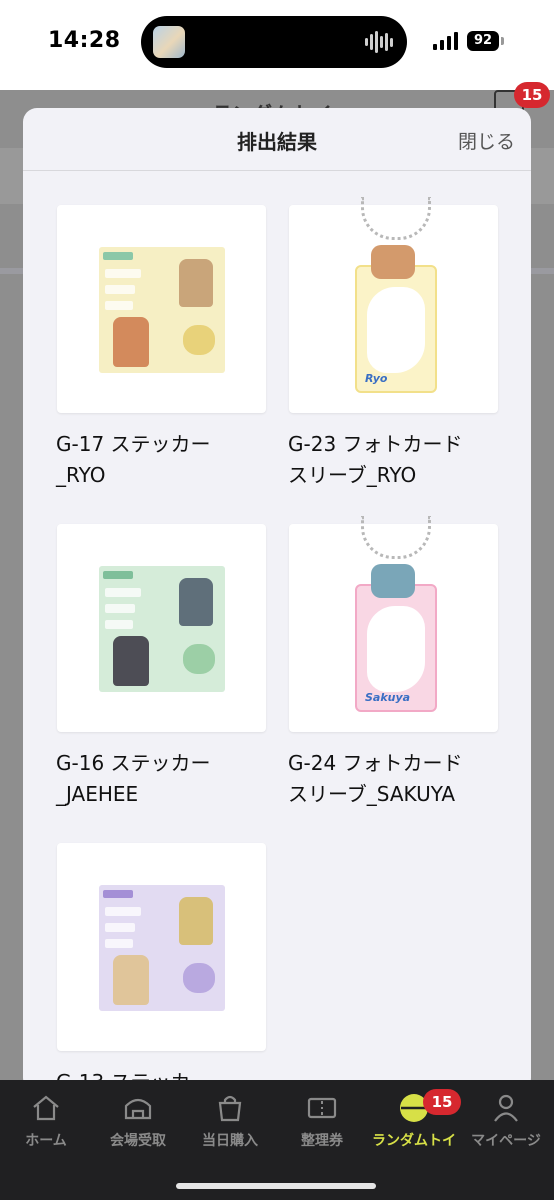 The width and height of the screenshot is (554, 1200). I want to click on modal-title: 排出結果, so click(277, 142).